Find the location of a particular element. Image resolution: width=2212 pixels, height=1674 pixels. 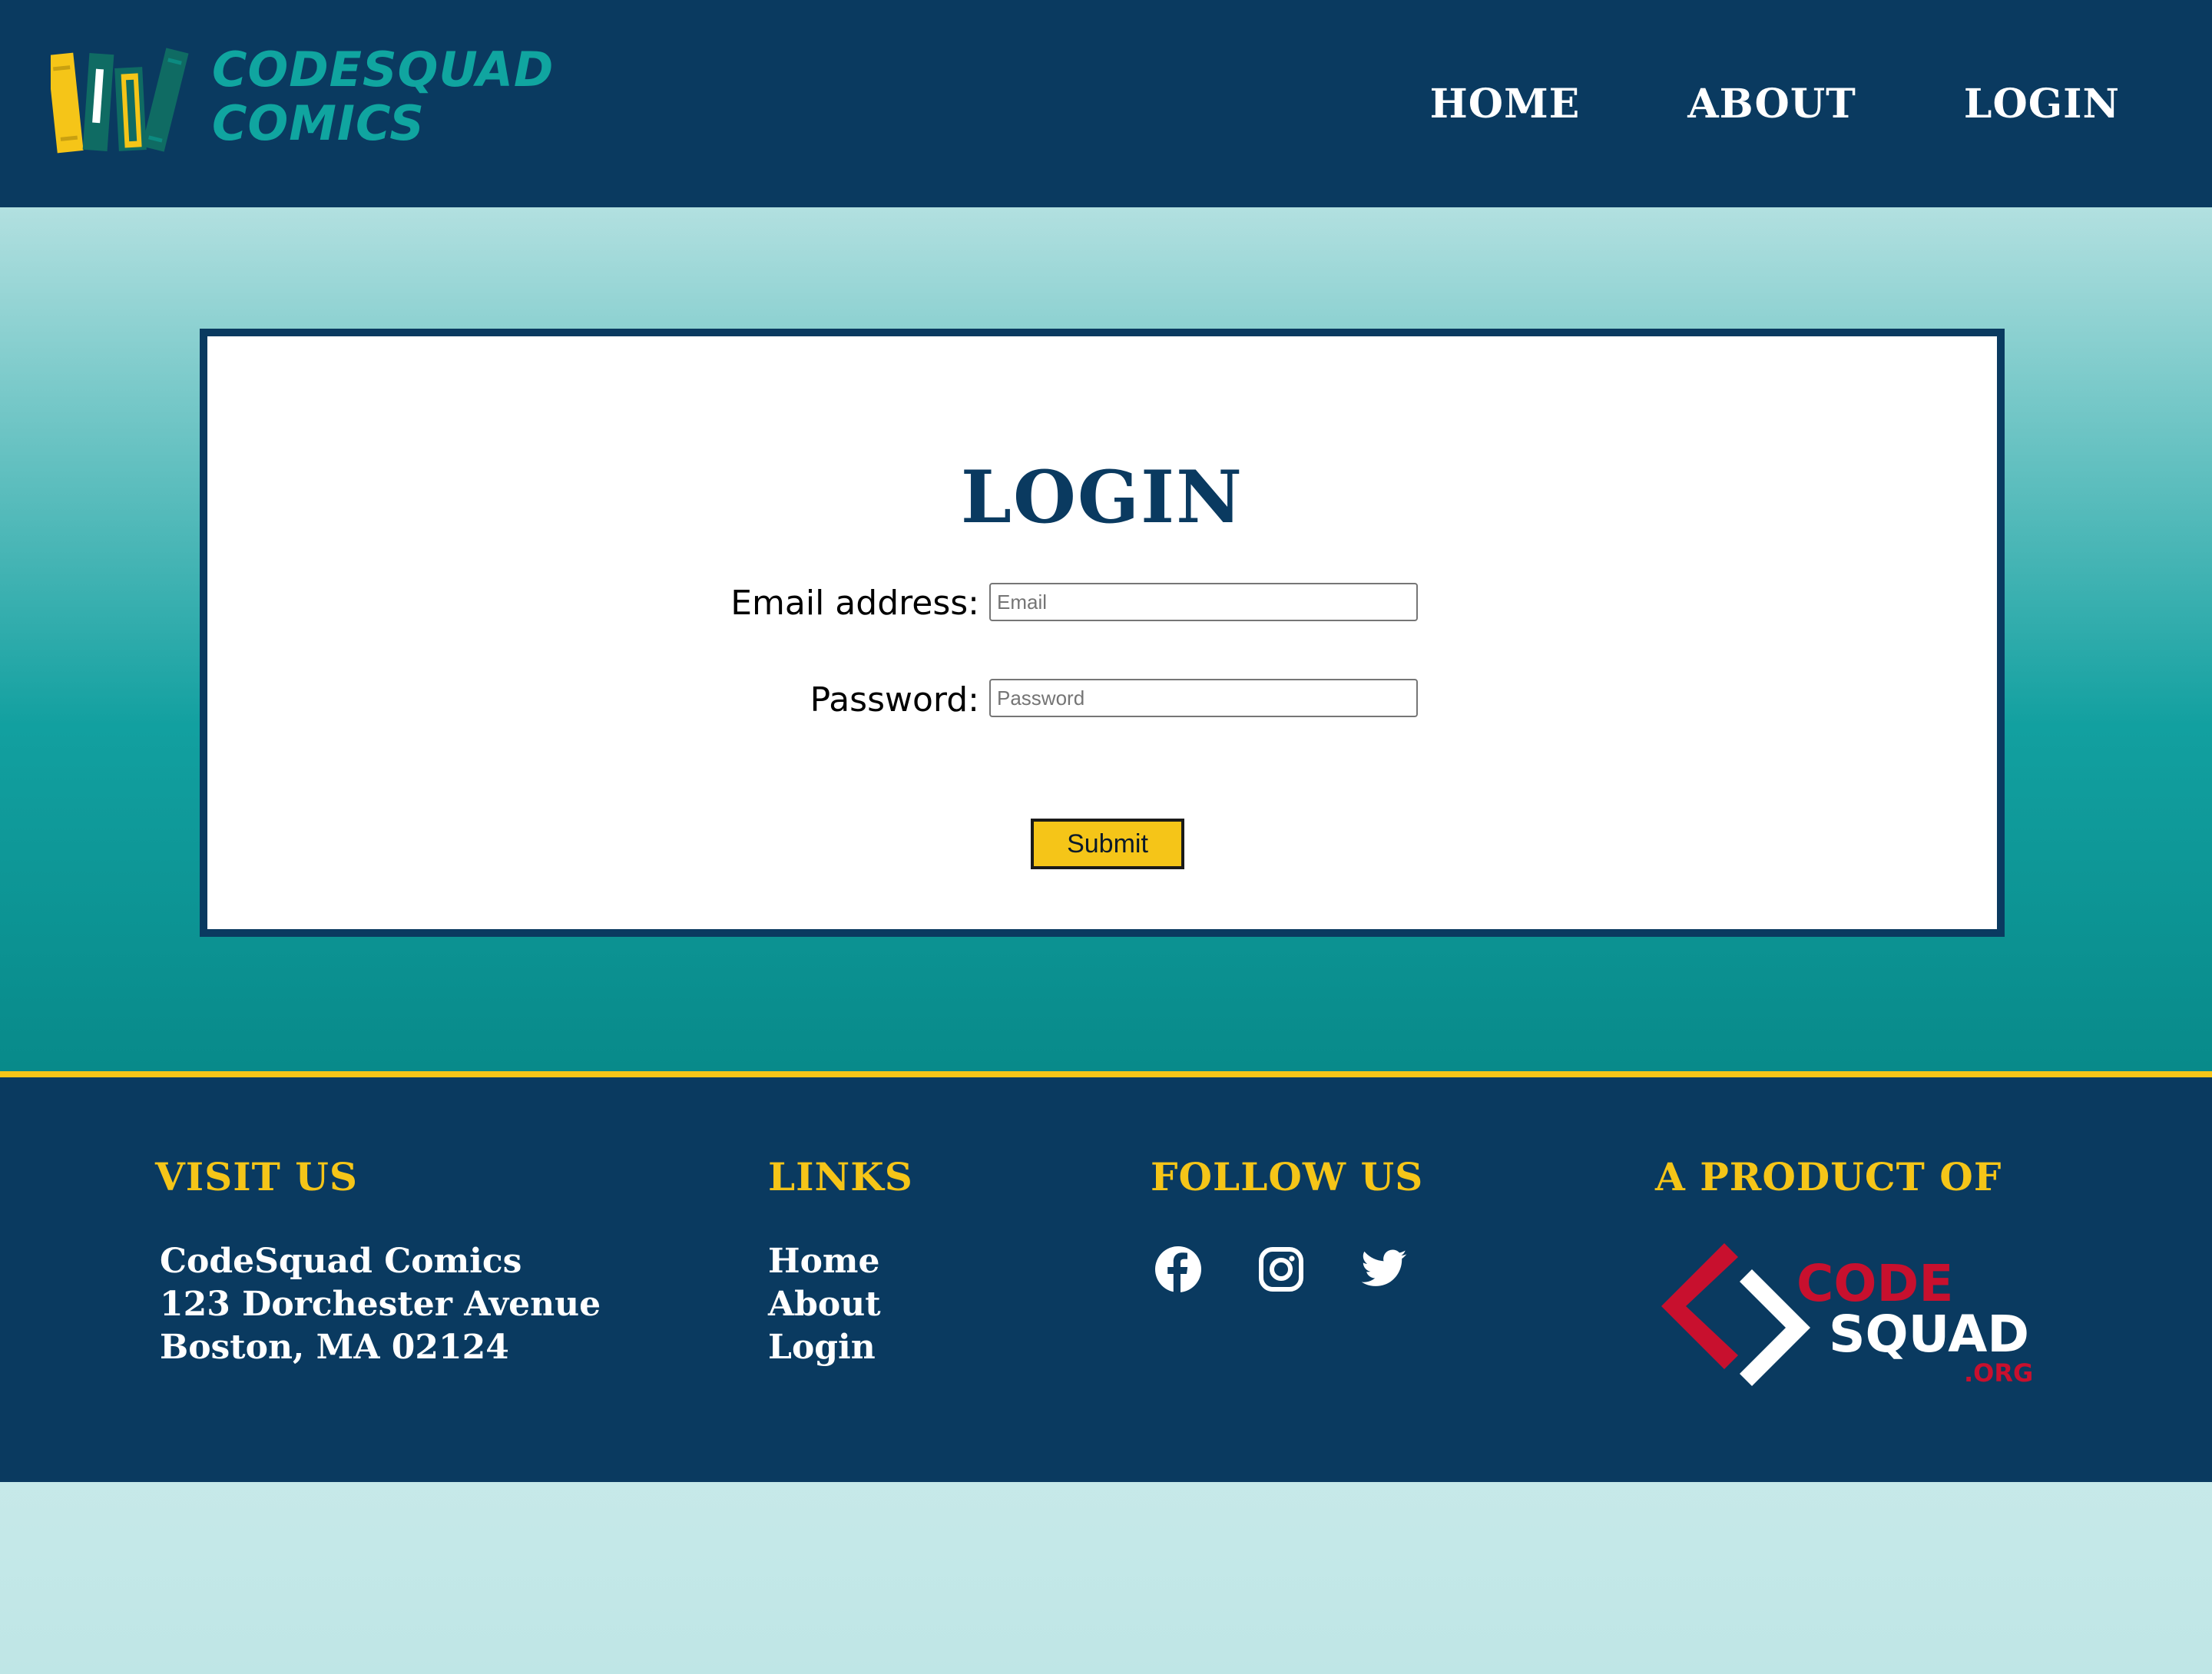

nav-login-link: LOGIN is located at coordinates (2042, 104).